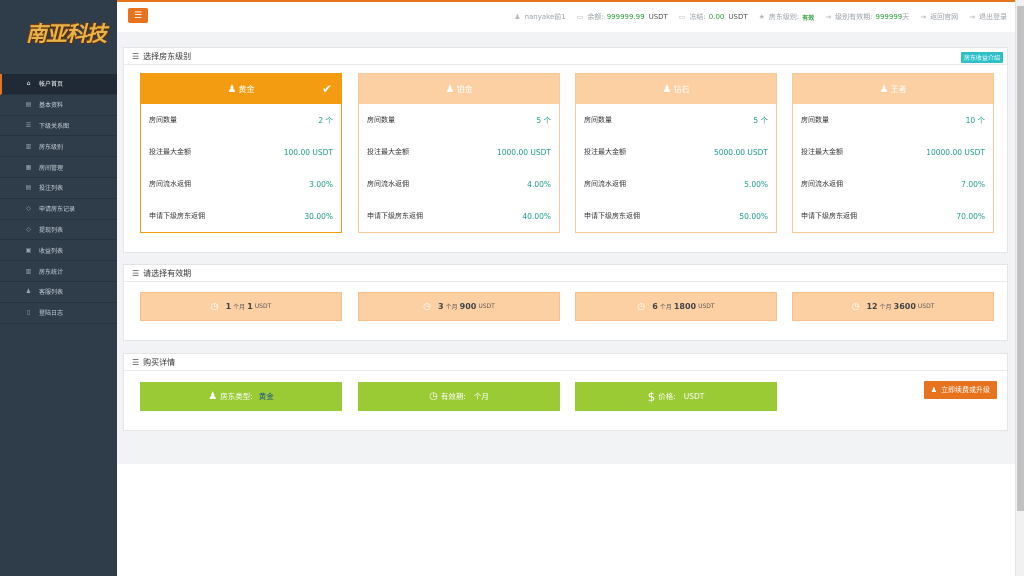 The height and width of the screenshot is (576, 1024). What do you see at coordinates (828, 17) in the screenshot?
I see `sign-in-icon: ⇥` at bounding box center [828, 17].